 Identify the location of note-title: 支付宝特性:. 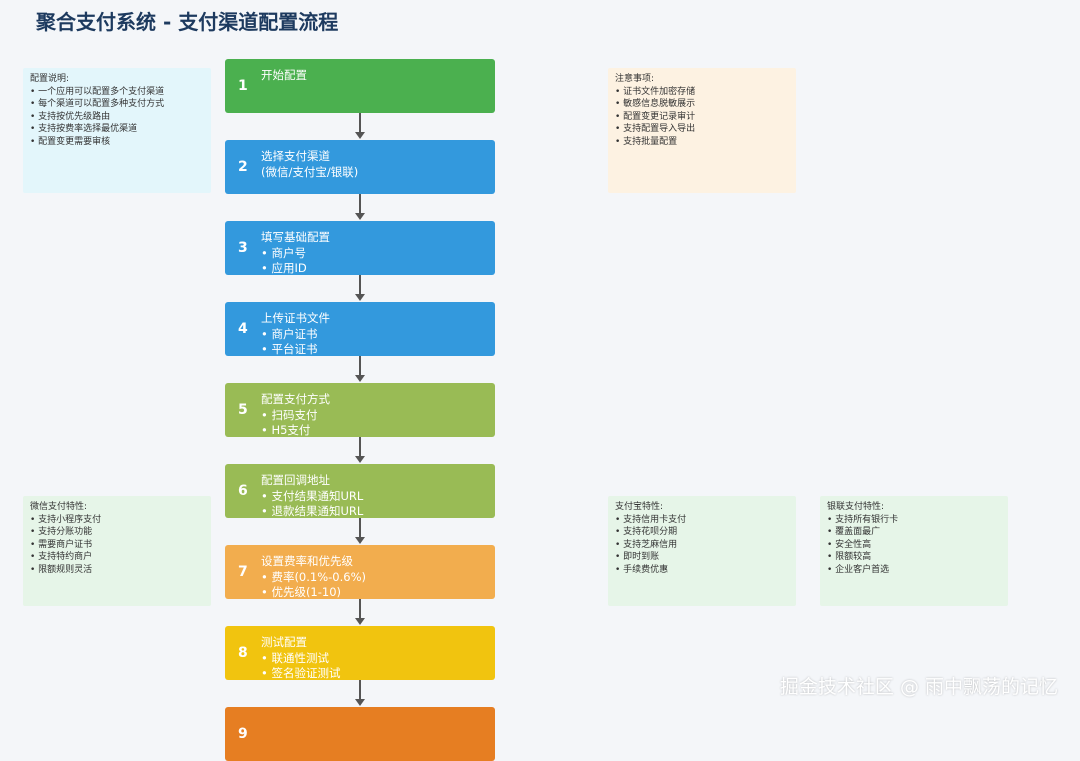
(639, 507).